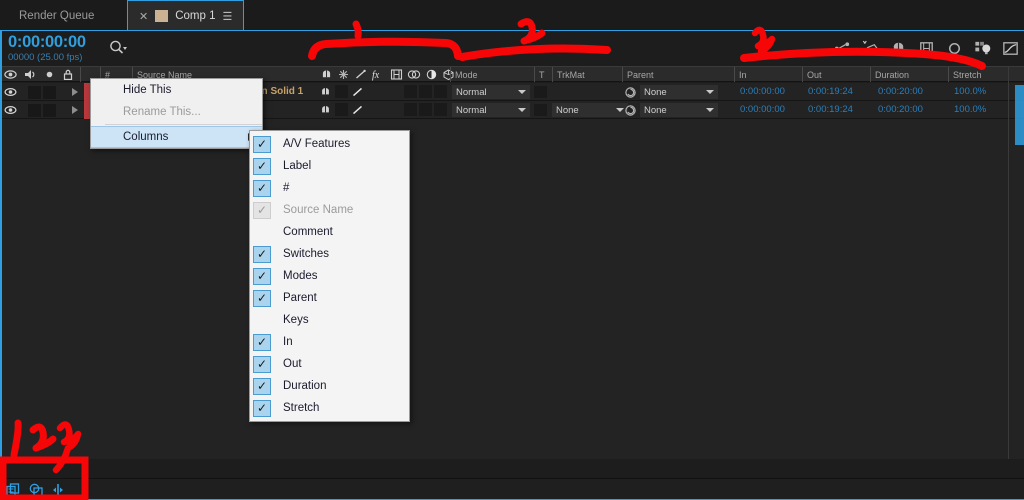  What do you see at coordinates (329, 254) in the screenshot?
I see `submenu-item-switches: ✓ Switches` at bounding box center [329, 254].